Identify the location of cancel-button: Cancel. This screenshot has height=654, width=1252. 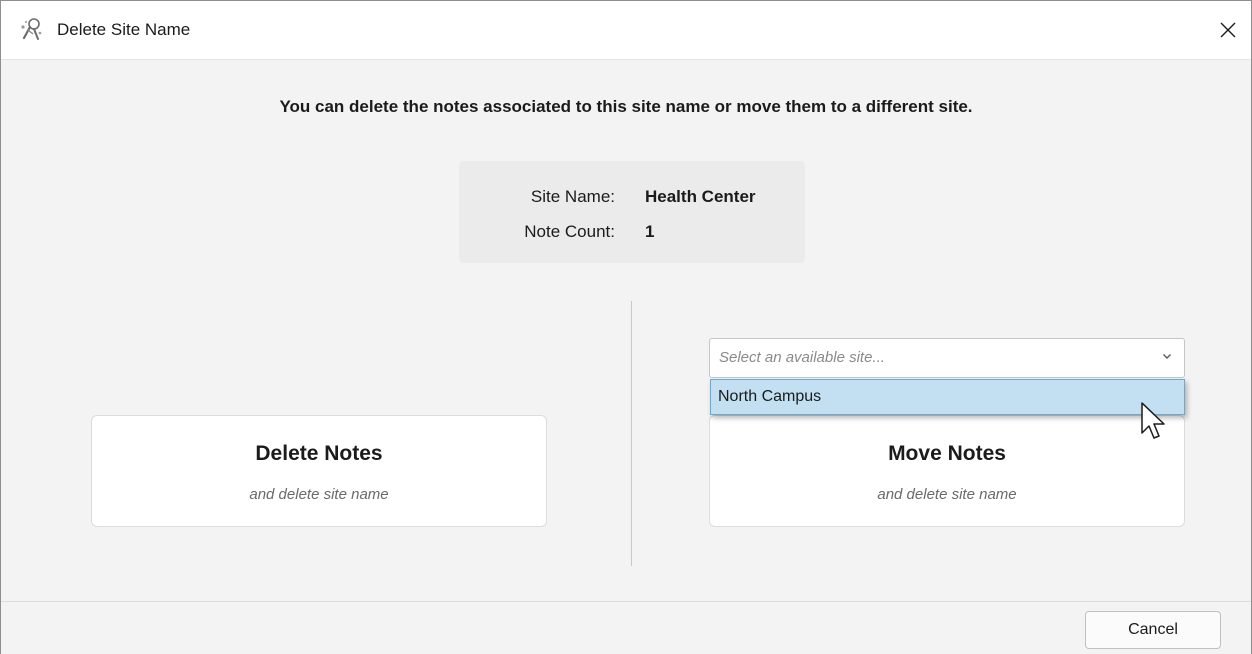
(1153, 630).